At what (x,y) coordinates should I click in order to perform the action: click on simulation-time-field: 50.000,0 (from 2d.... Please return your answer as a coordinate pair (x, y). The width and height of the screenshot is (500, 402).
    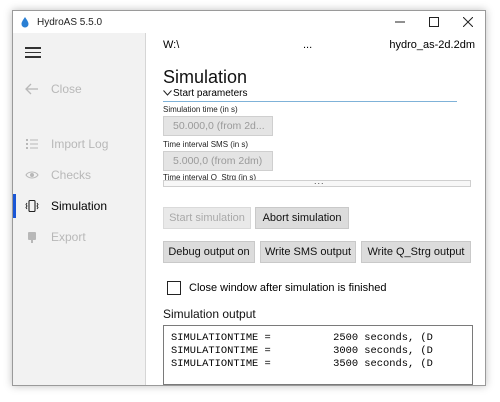
    Looking at the image, I should click on (218, 126).